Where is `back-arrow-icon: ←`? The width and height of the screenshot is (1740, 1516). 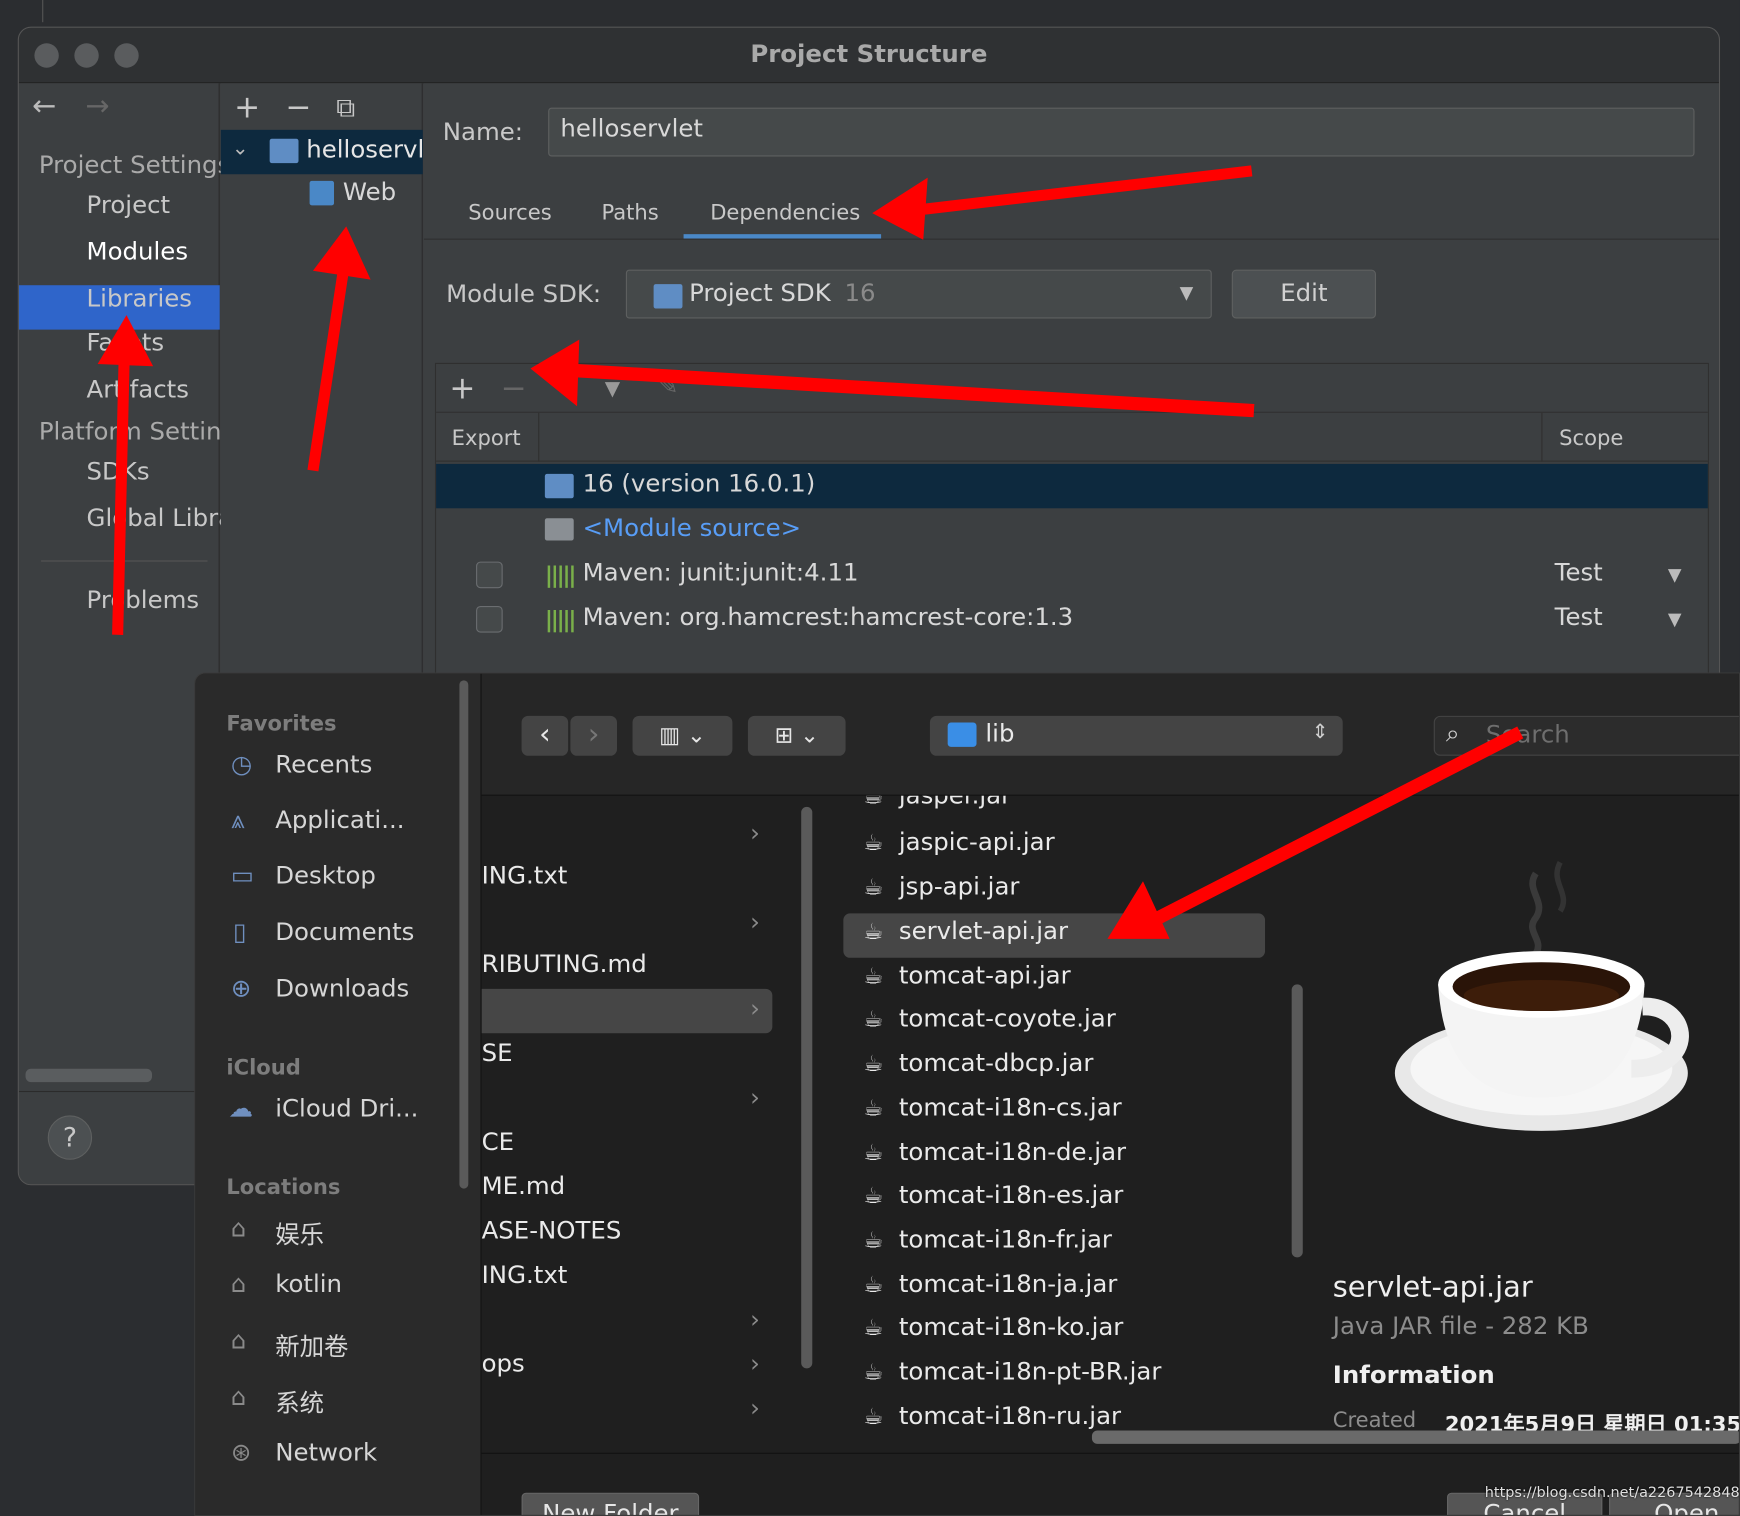 back-arrow-icon: ← is located at coordinates (44, 106).